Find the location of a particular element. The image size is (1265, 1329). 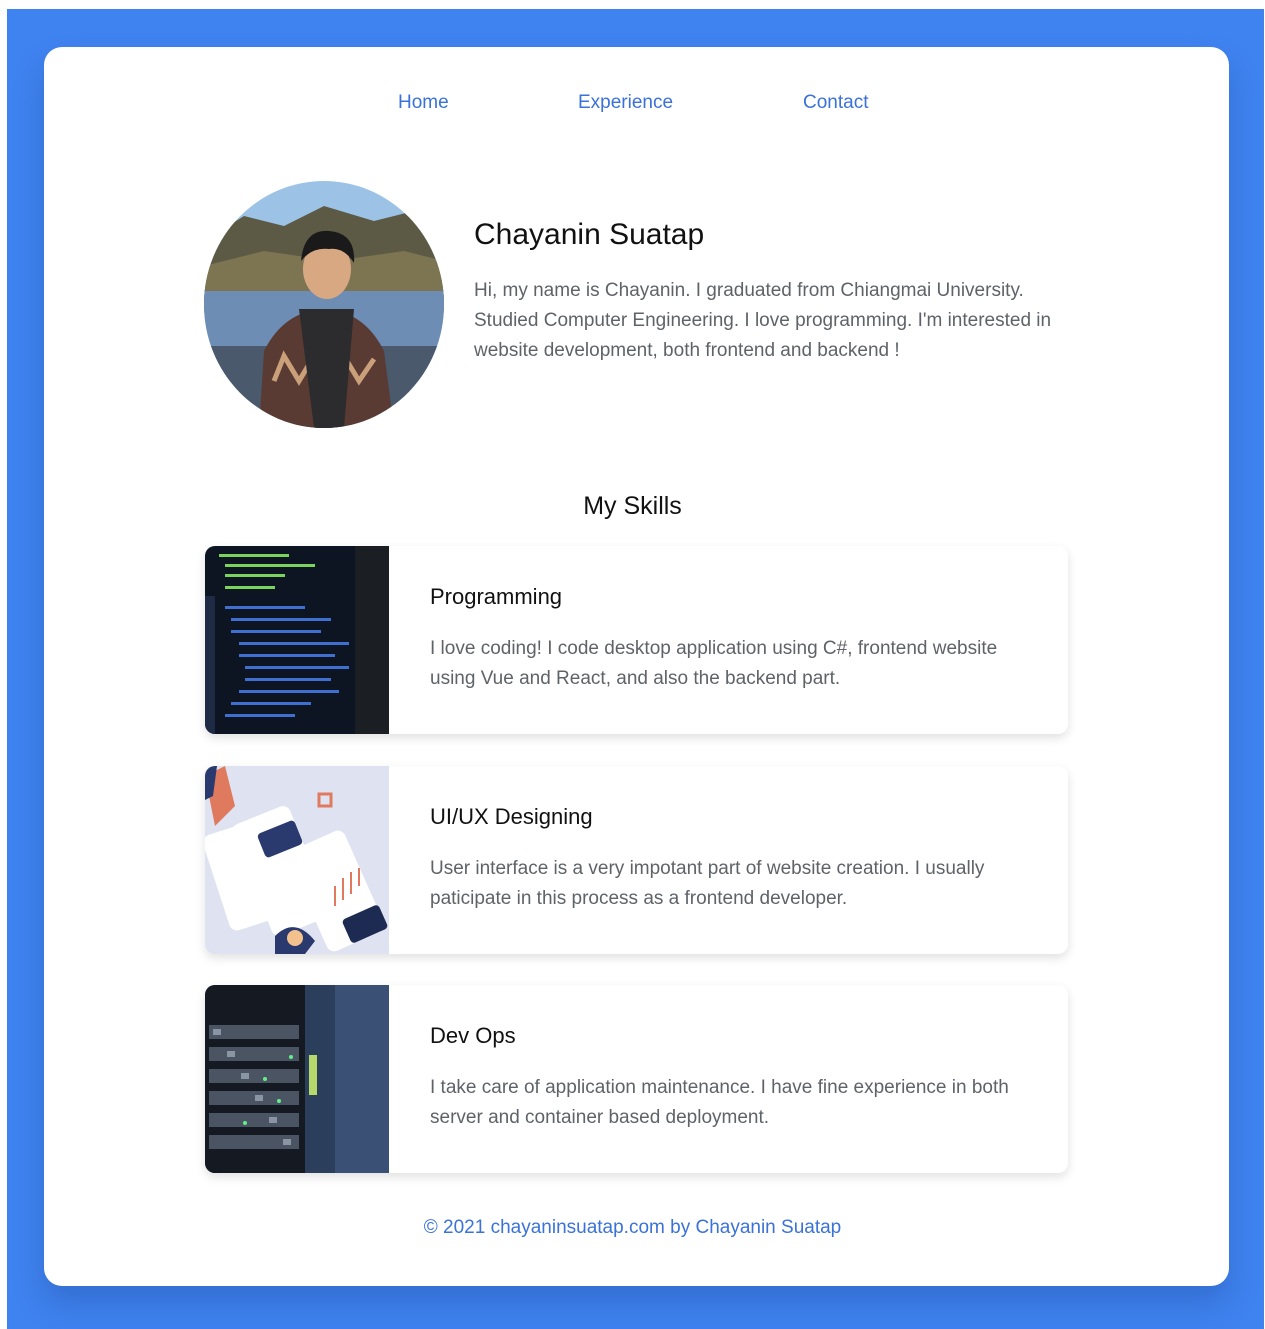

nav-contact-link: Contact is located at coordinates (835, 103).